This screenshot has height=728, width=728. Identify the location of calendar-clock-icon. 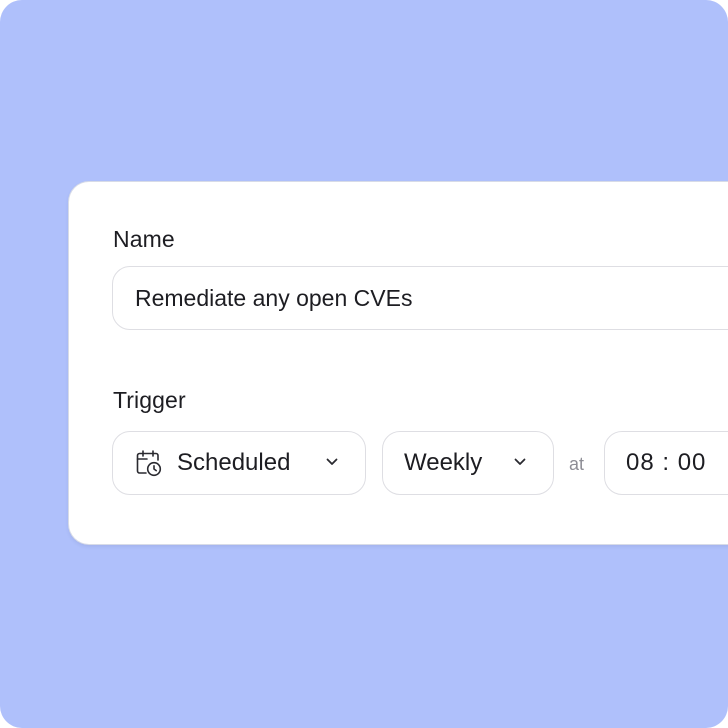
(149, 463).